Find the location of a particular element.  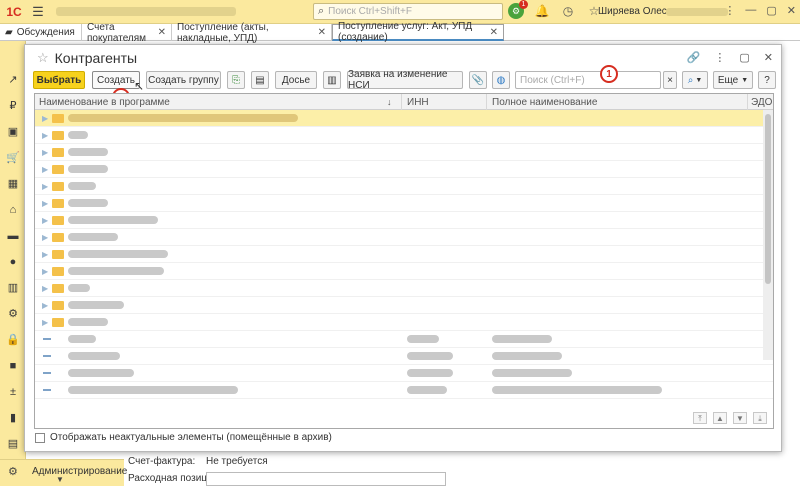

column-header-name: Наименование в программе is located at coordinates (104, 102).